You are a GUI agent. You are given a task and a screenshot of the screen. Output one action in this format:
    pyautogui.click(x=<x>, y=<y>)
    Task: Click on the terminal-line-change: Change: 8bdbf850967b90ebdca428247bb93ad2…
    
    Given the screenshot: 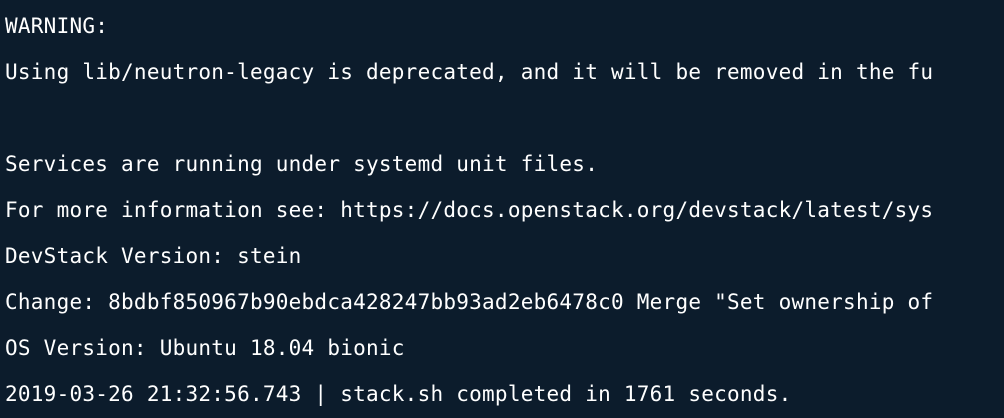 What is the action you would take?
    pyautogui.click(x=469, y=302)
    